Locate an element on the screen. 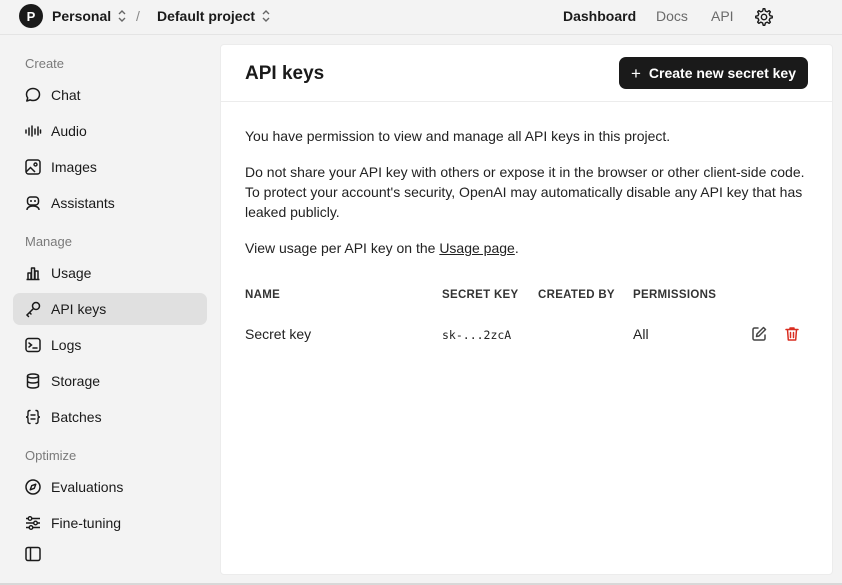 The width and height of the screenshot is (842, 585). section-optimize: Optimize is located at coordinates (51, 455).